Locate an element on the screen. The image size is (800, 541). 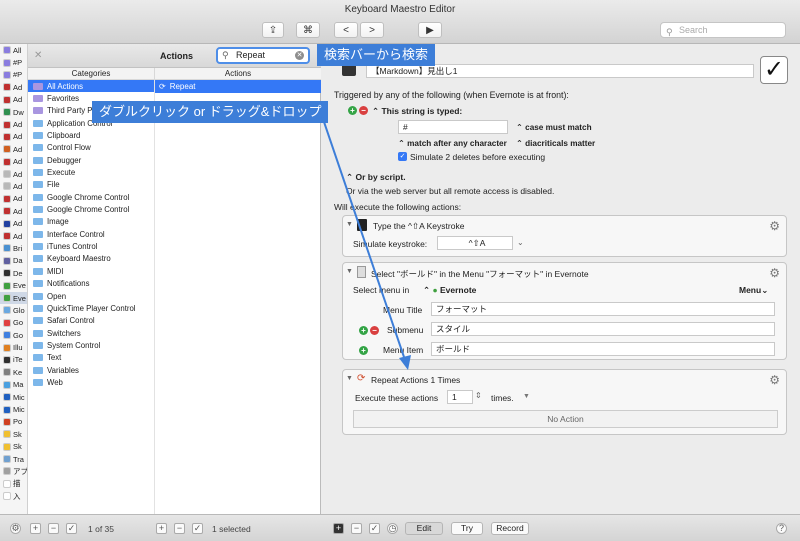
edit-button: Edit is located at coordinates (424, 528).